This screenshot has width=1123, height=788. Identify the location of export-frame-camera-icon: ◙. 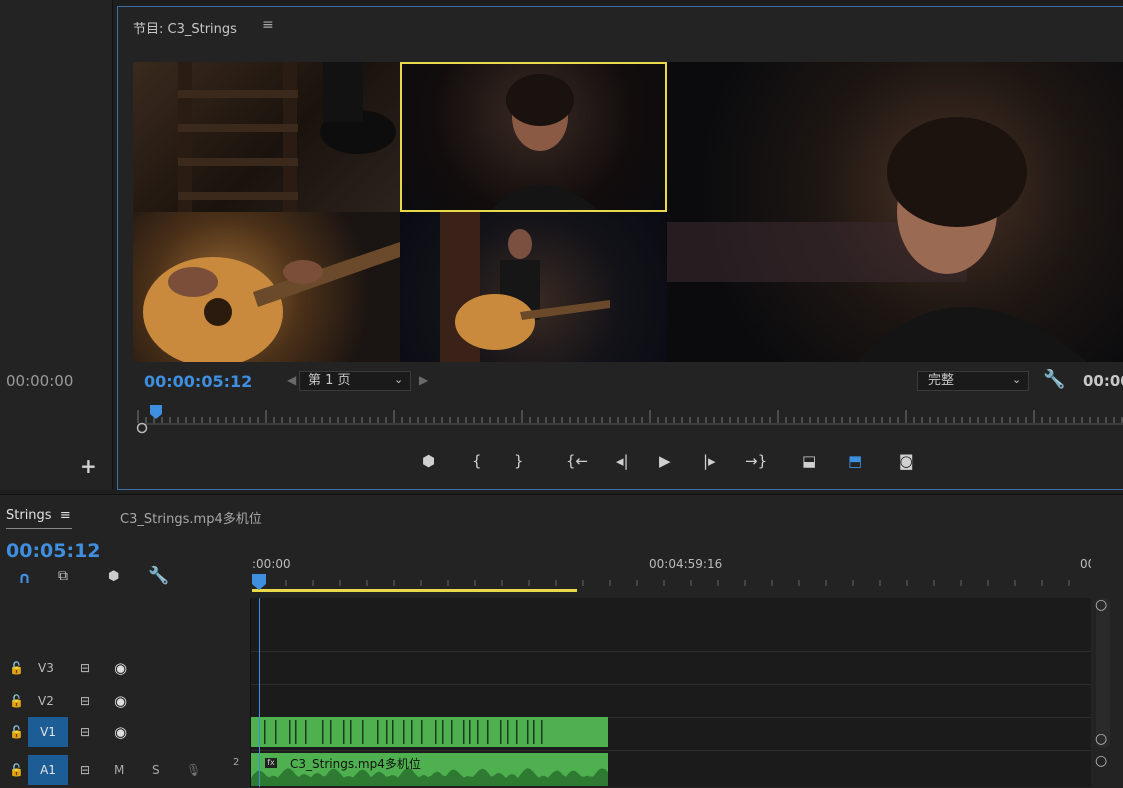
(906, 461).